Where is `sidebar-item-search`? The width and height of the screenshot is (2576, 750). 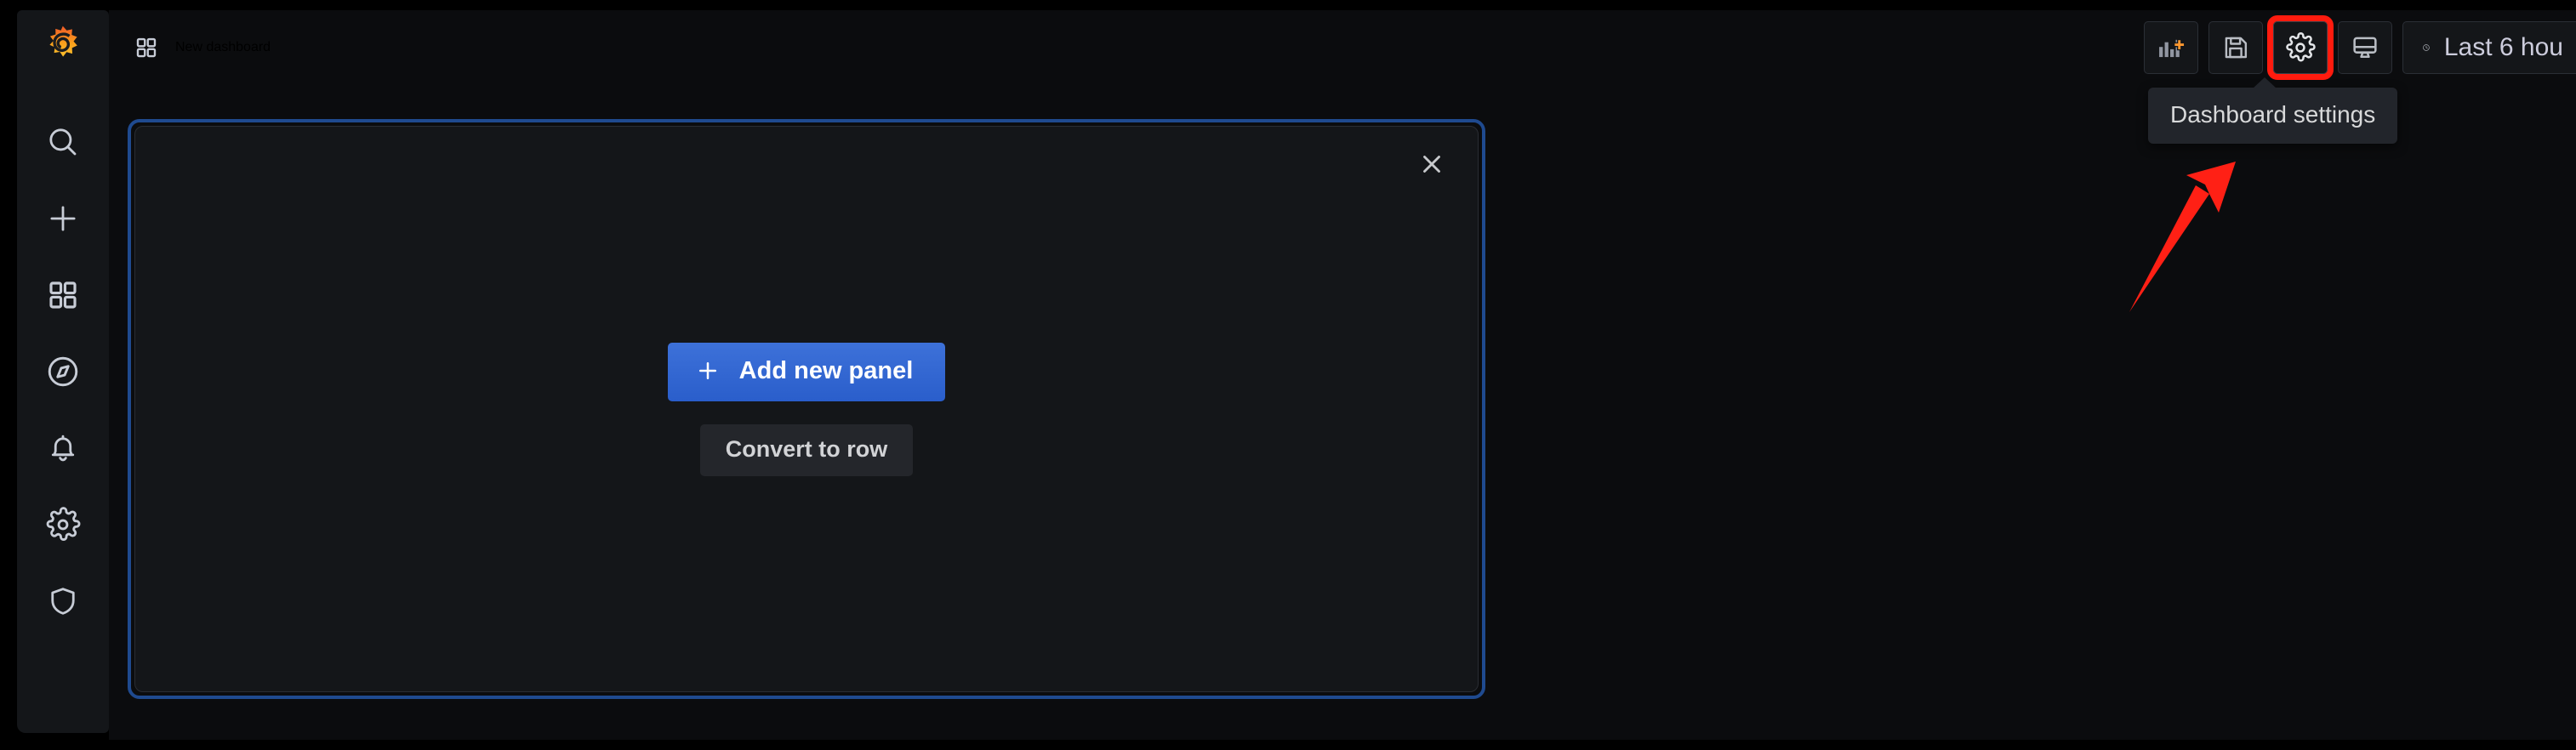
sidebar-item-search is located at coordinates (63, 142).